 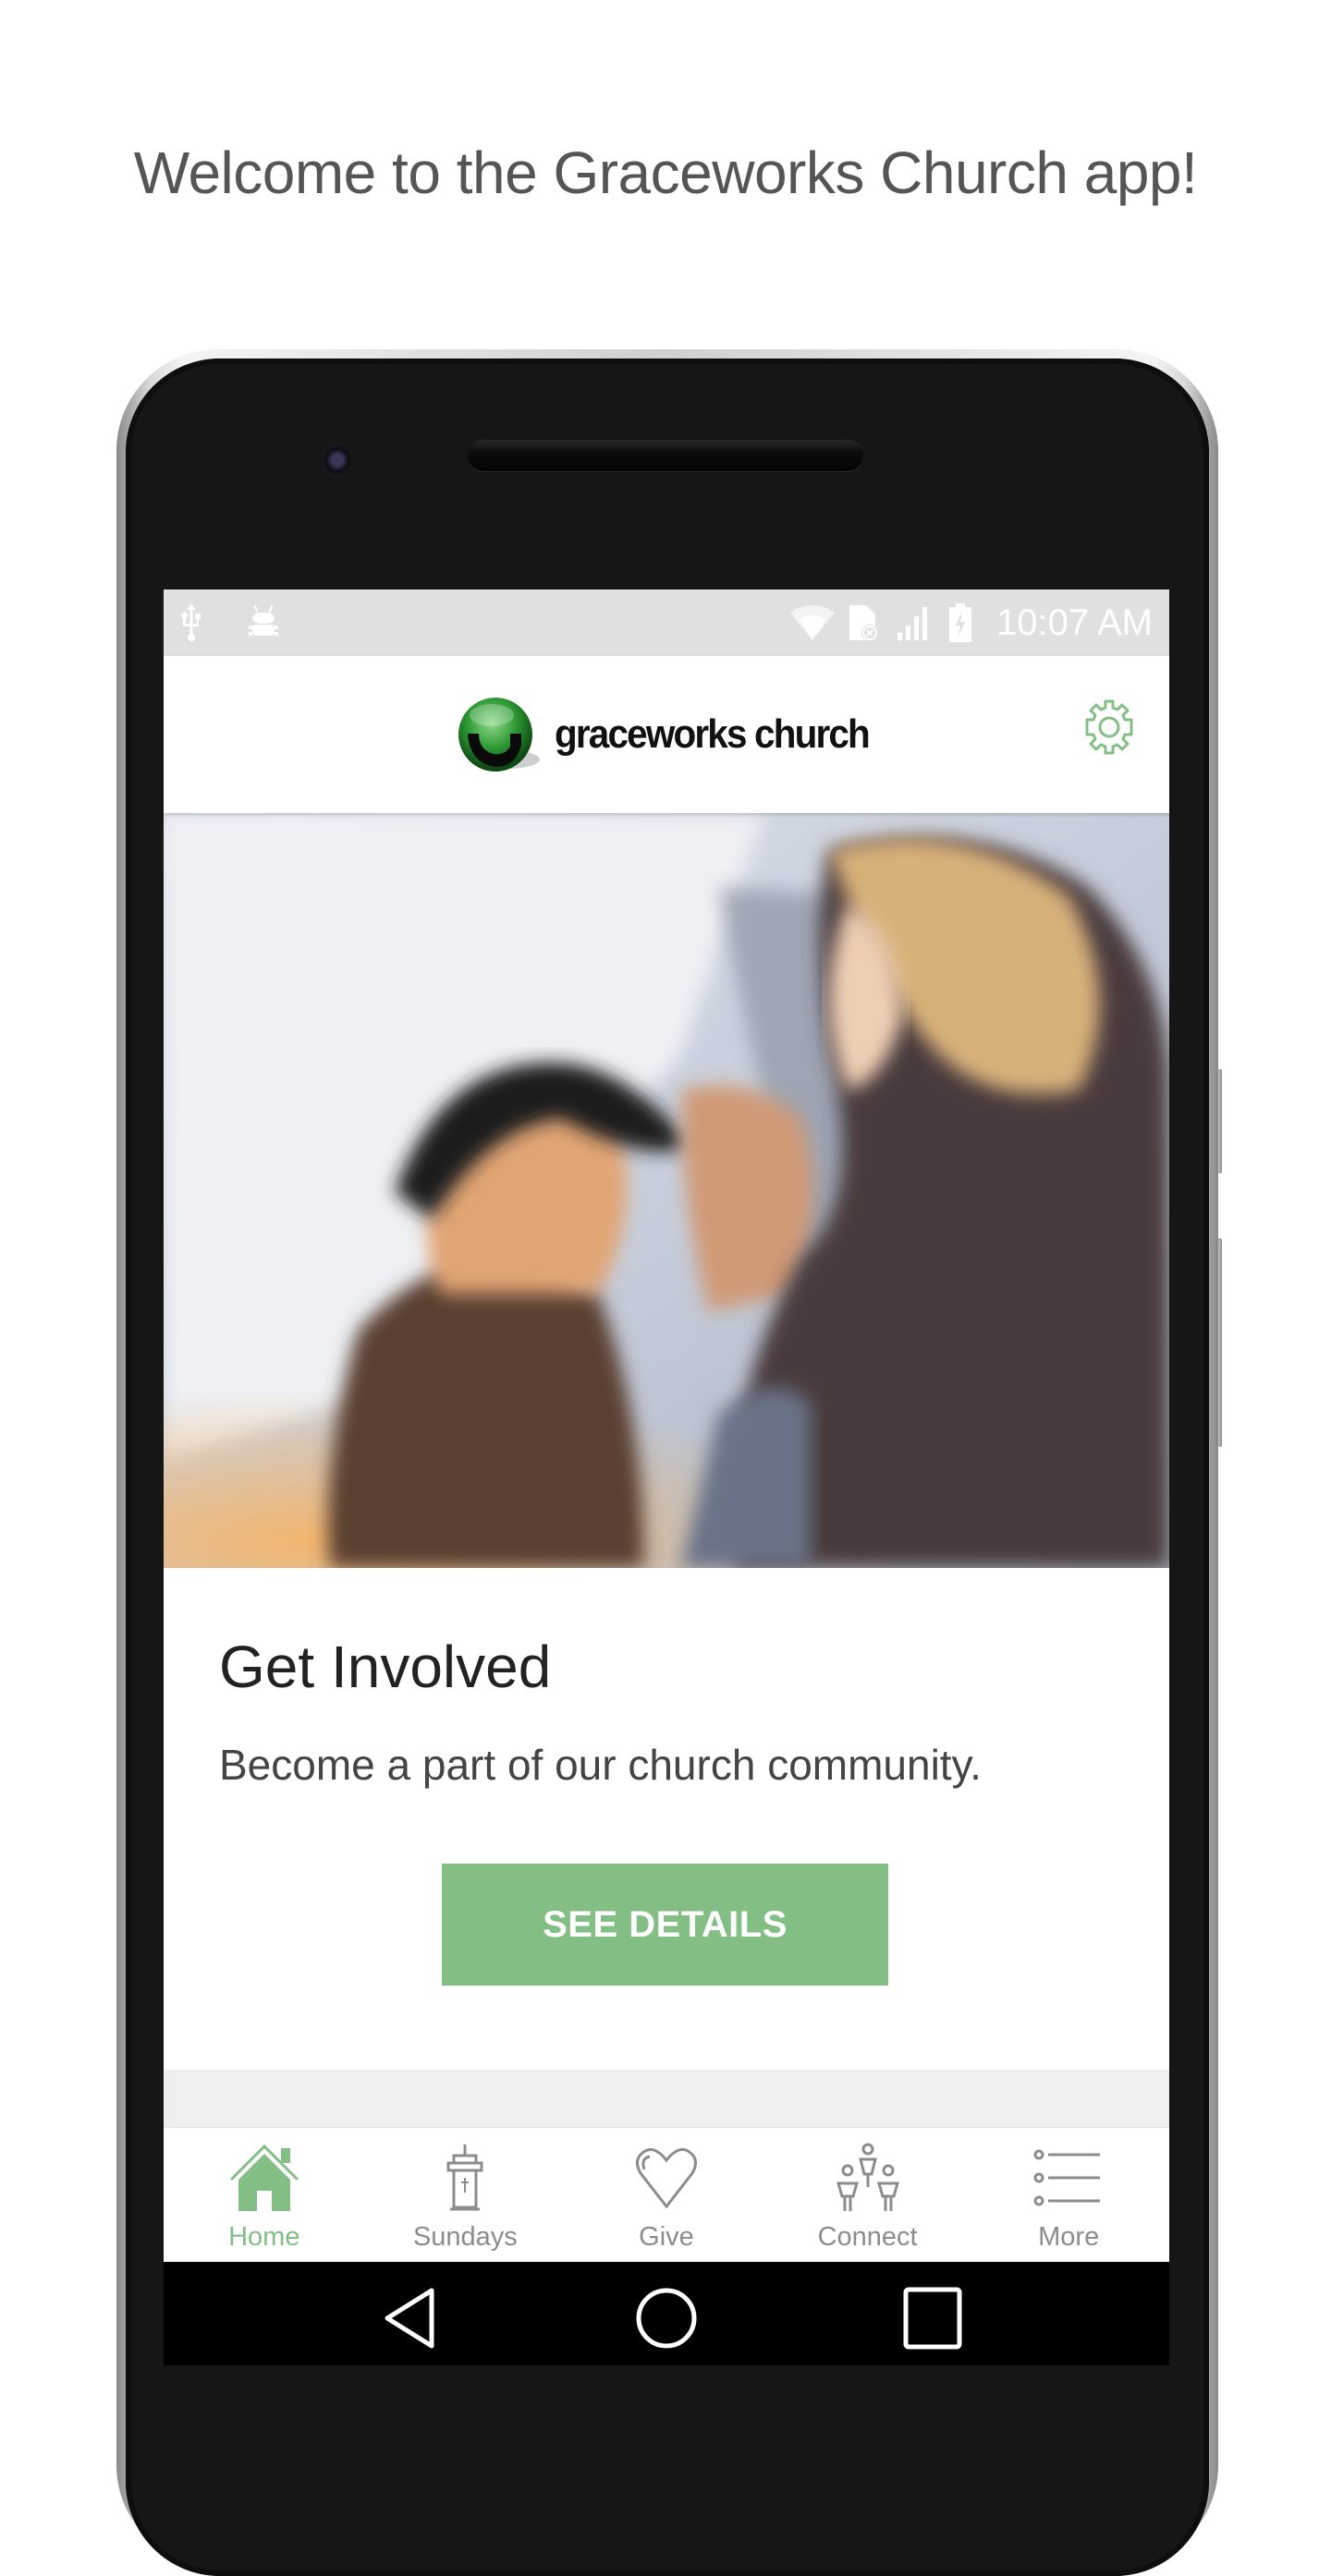 I want to click on tab-label: Home, so click(x=264, y=2237).